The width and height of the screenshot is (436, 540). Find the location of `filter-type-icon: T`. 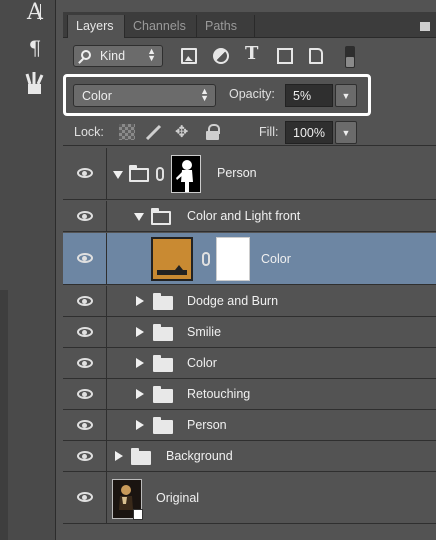

filter-type-icon: T is located at coordinates (253, 53).